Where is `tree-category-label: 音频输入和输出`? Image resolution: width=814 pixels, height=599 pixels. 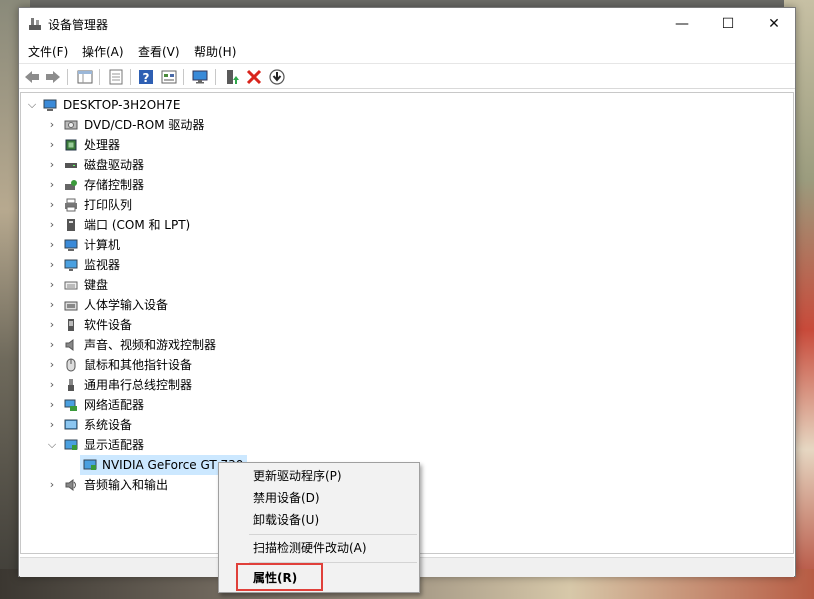
tree-category-label: 音频输入和输出 is located at coordinates (126, 485).